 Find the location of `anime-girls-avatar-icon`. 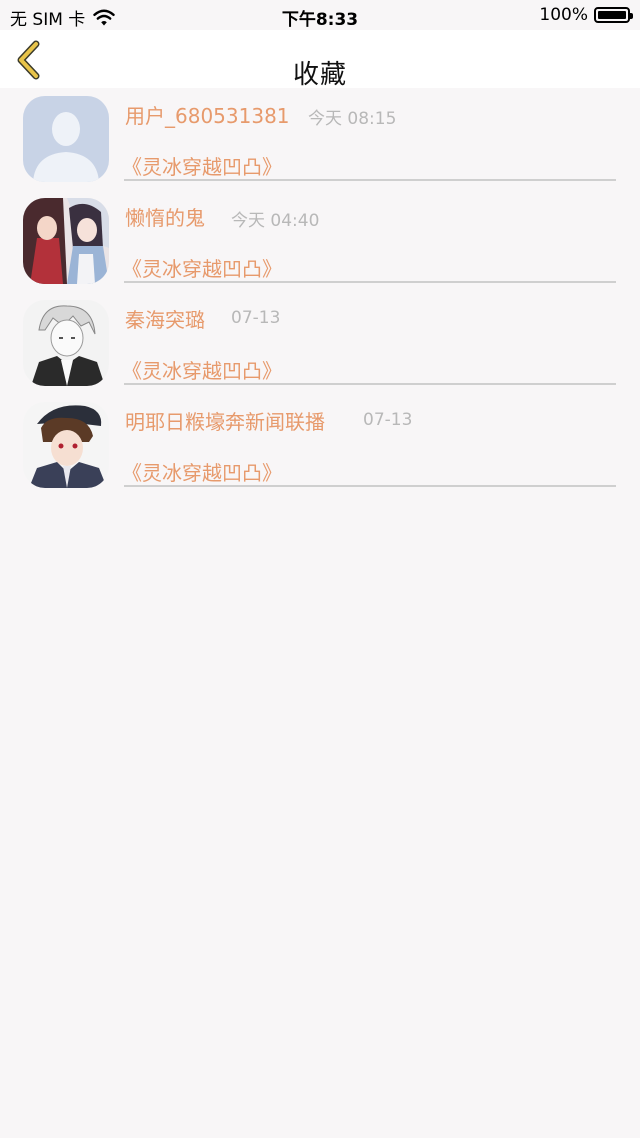

anime-girls-avatar-icon is located at coordinates (66, 241).